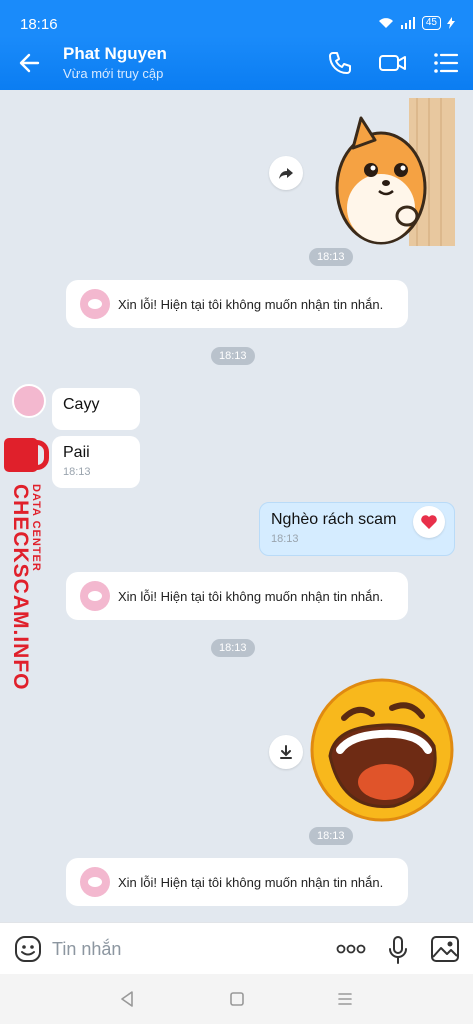  I want to click on download-icon, so click(286, 752).